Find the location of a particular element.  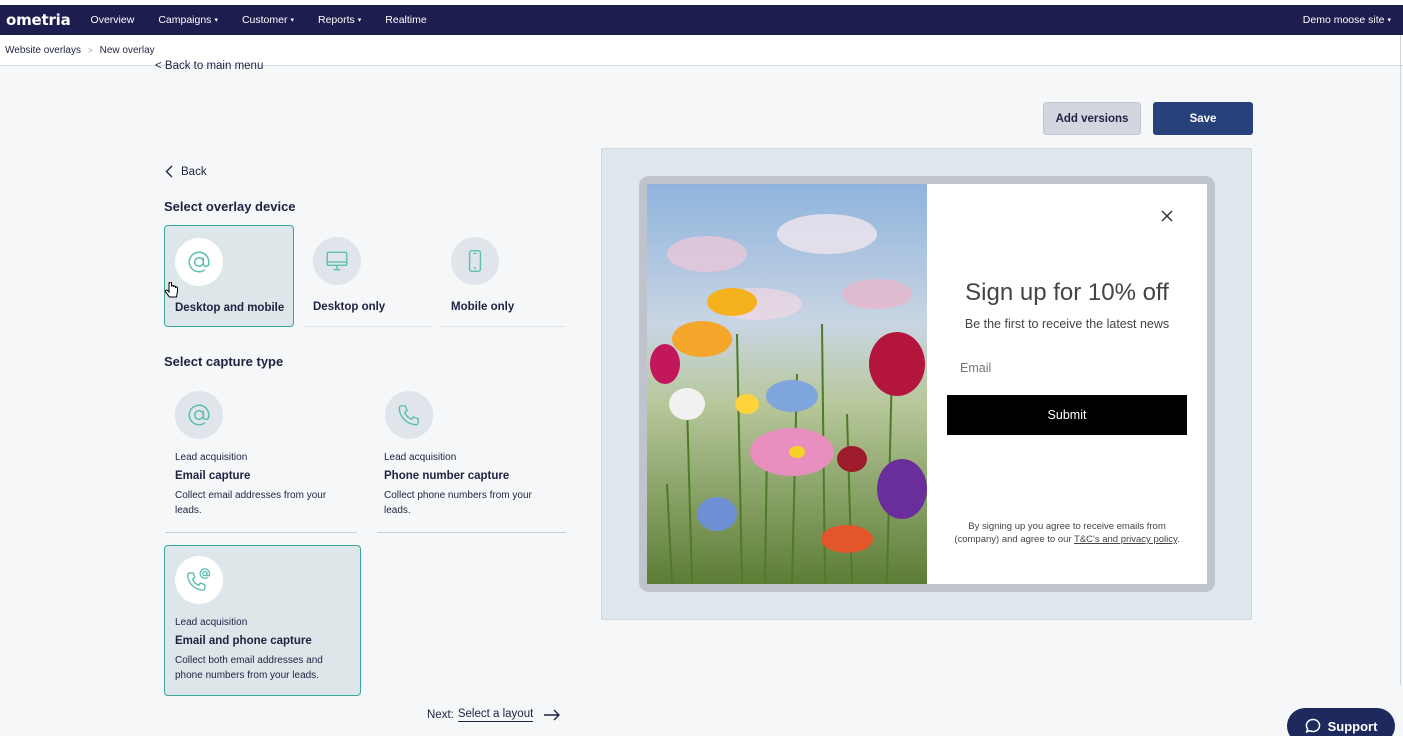

next-select-layout-link: Next: Select a layout is located at coordinates (494, 715).